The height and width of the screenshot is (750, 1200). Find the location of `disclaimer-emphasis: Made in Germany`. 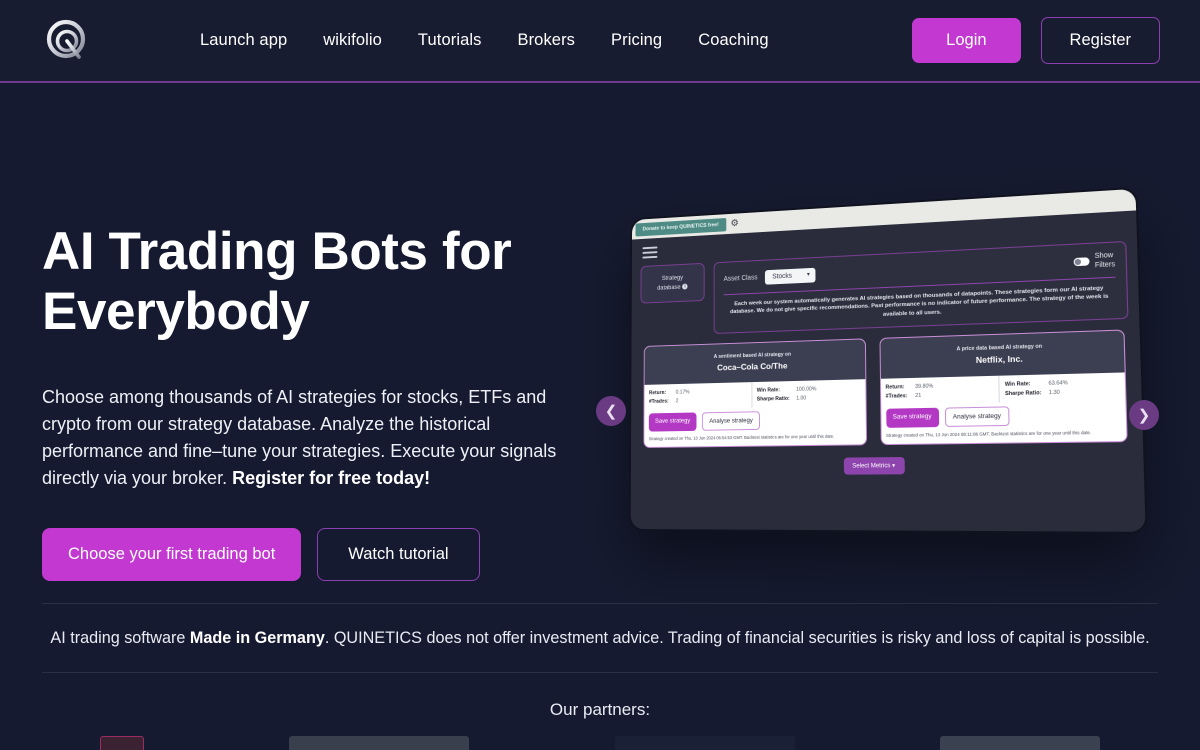

disclaimer-emphasis: Made in Germany is located at coordinates (257, 638).